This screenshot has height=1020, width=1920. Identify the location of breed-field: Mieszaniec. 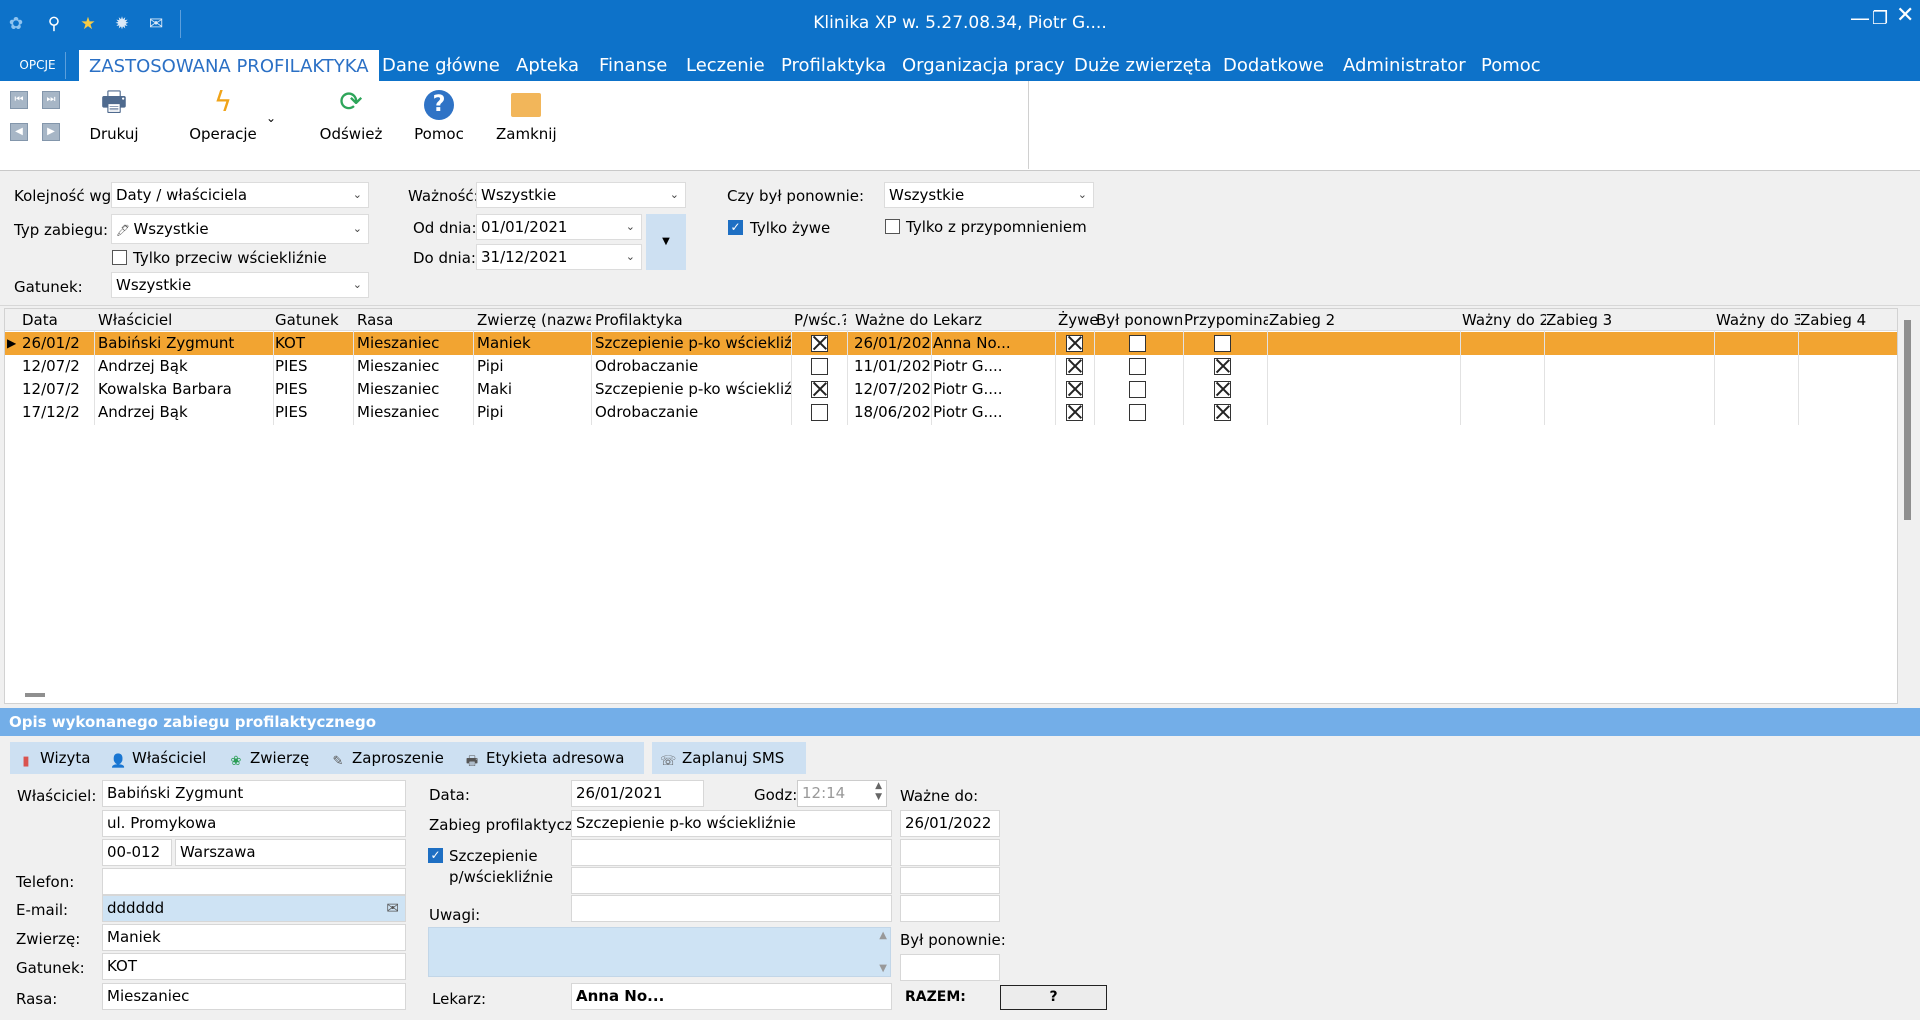
(254, 996).